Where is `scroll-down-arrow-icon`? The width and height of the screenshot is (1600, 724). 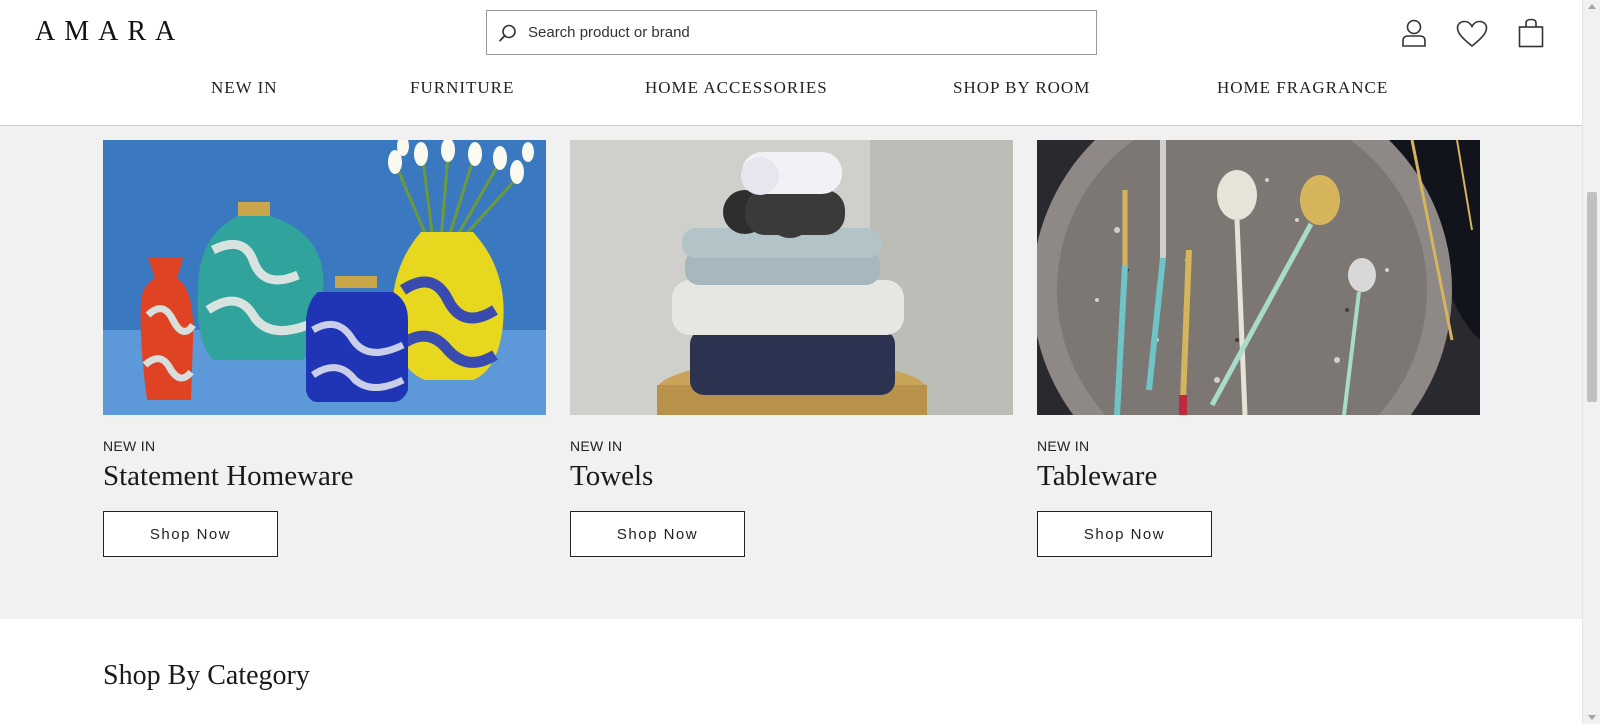 scroll-down-arrow-icon is located at coordinates (1592, 717).